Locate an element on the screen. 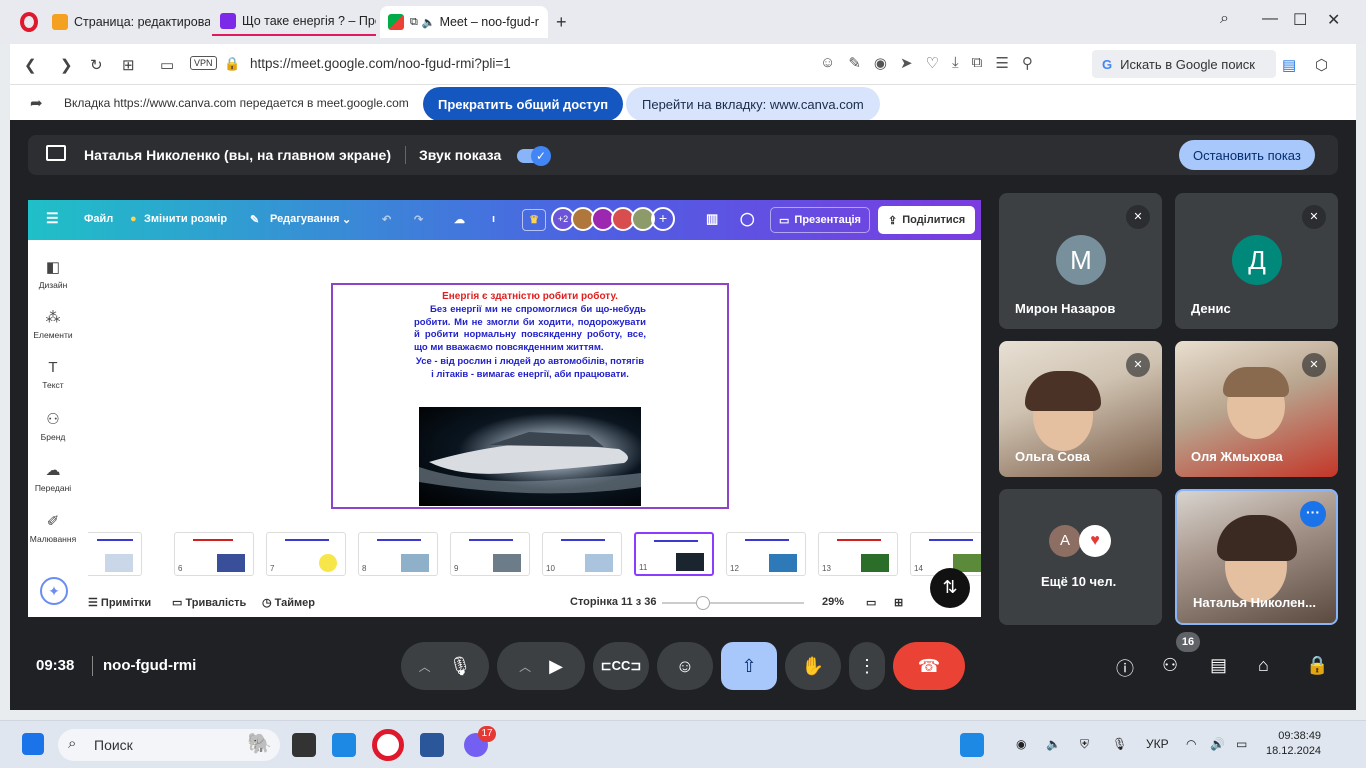  thumbnail-11: 11 is located at coordinates (674, 554).